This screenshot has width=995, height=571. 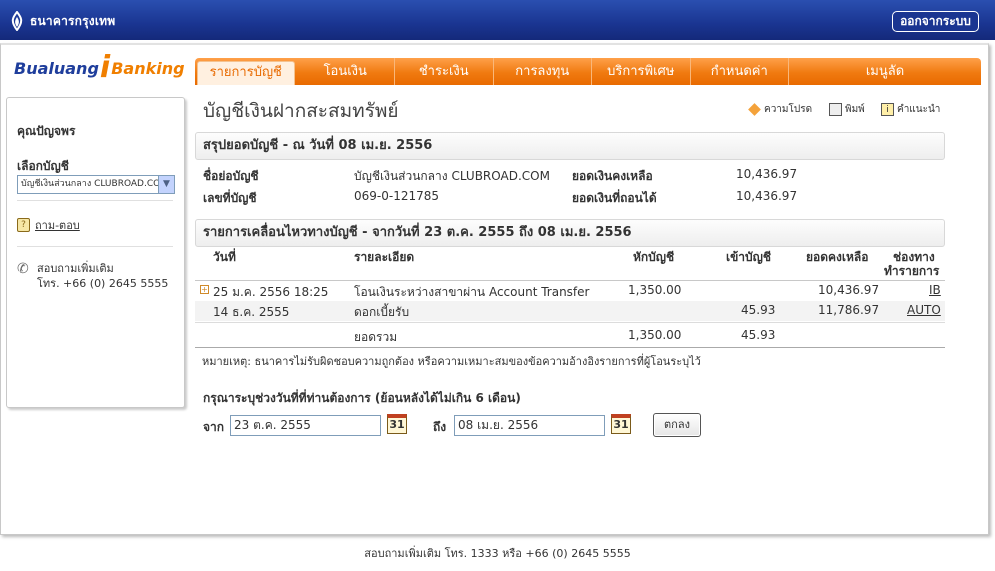 What do you see at coordinates (655, 335) in the screenshot?
I see `total-debit: 1,350.00` at bounding box center [655, 335].